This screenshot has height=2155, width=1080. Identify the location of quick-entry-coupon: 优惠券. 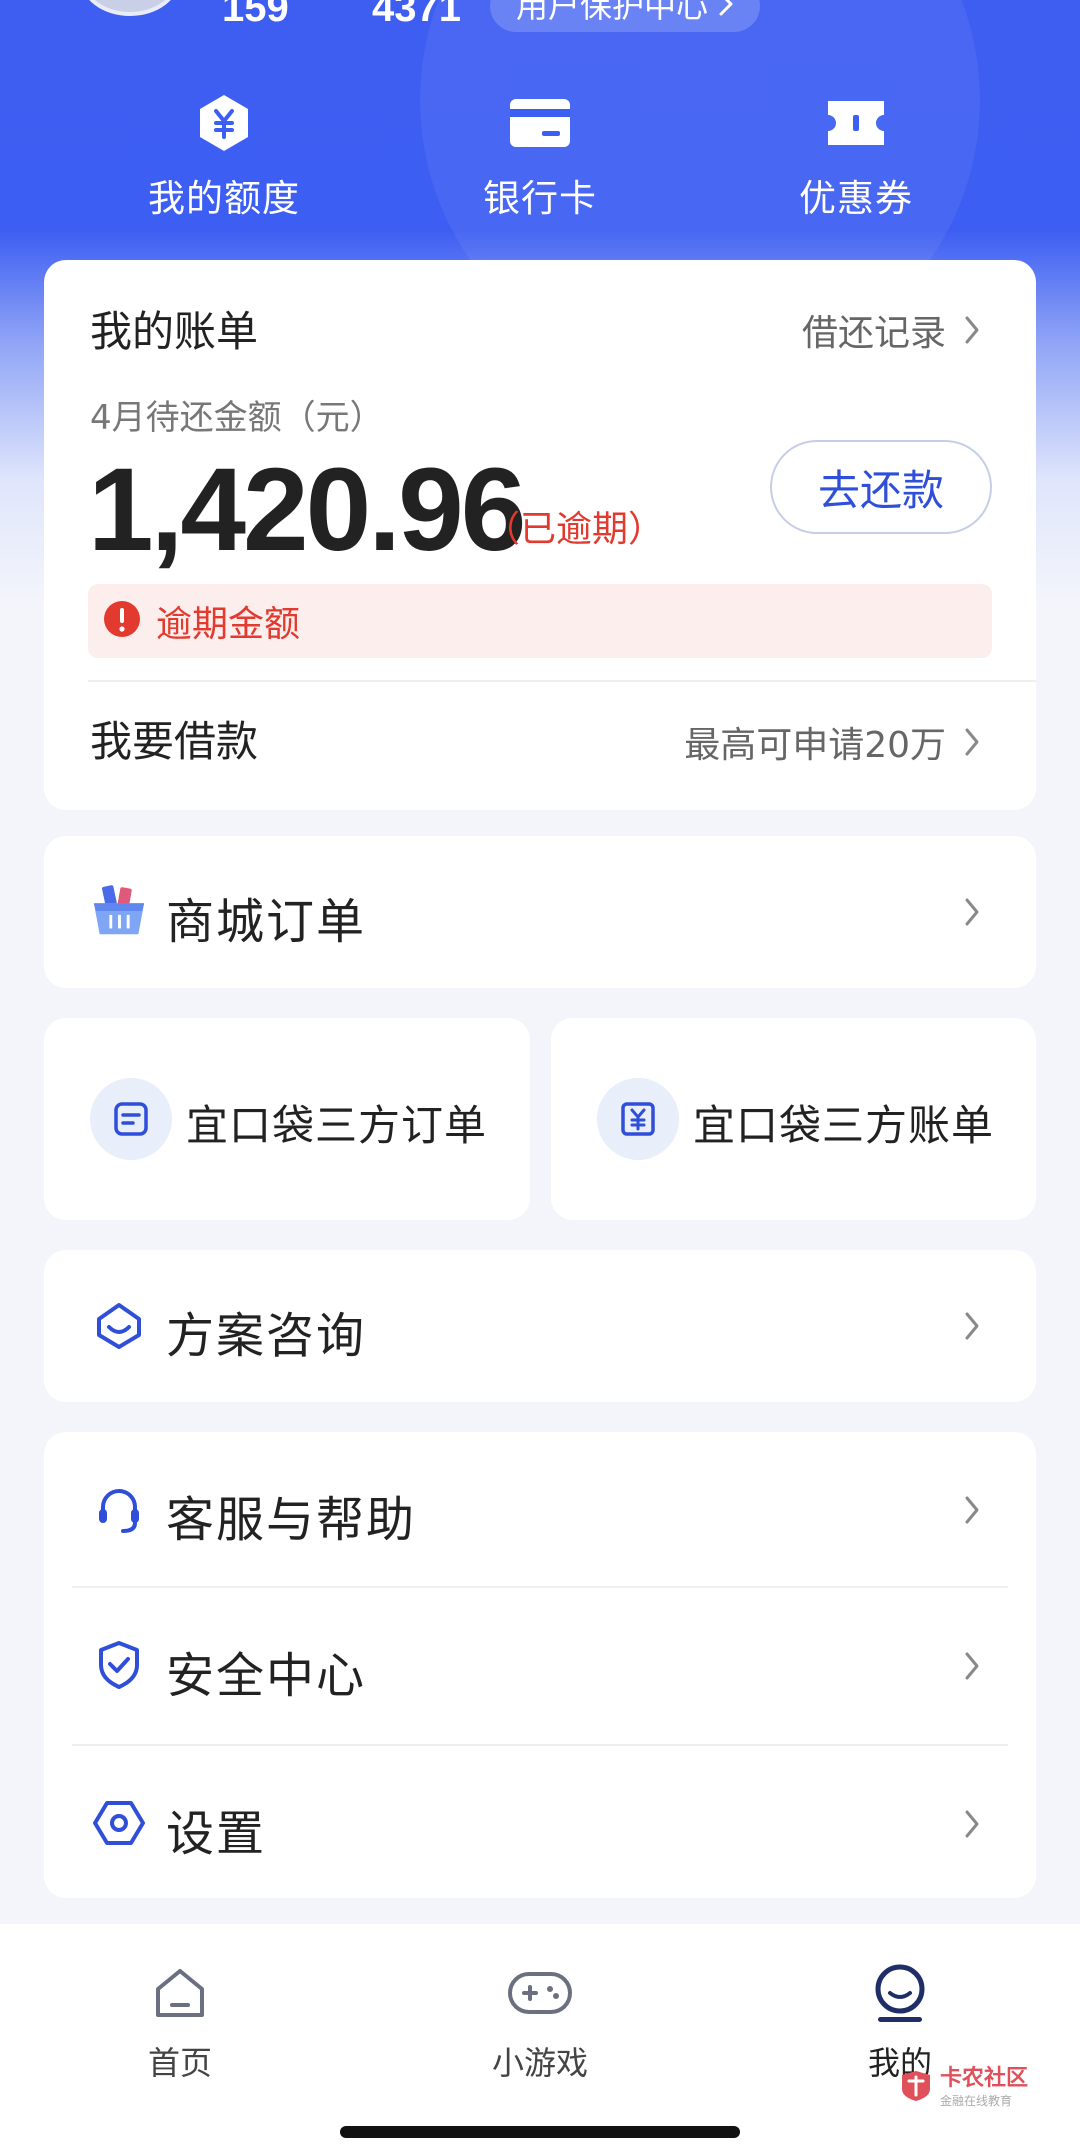
(856, 155).